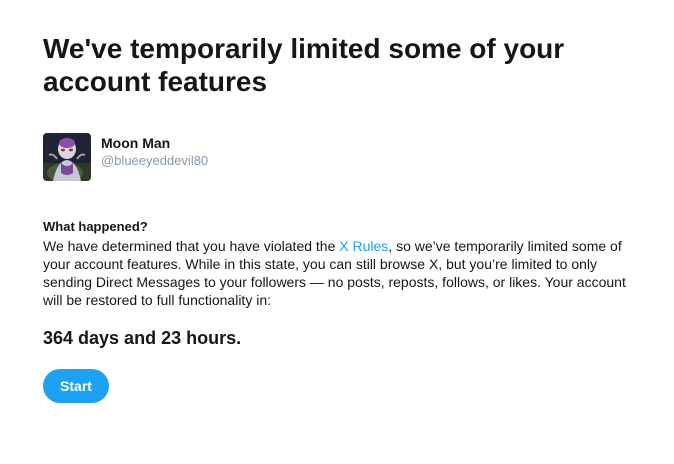 The image size is (674, 464). I want to click on account-handle: @blueeyeddevil80, so click(155, 160).